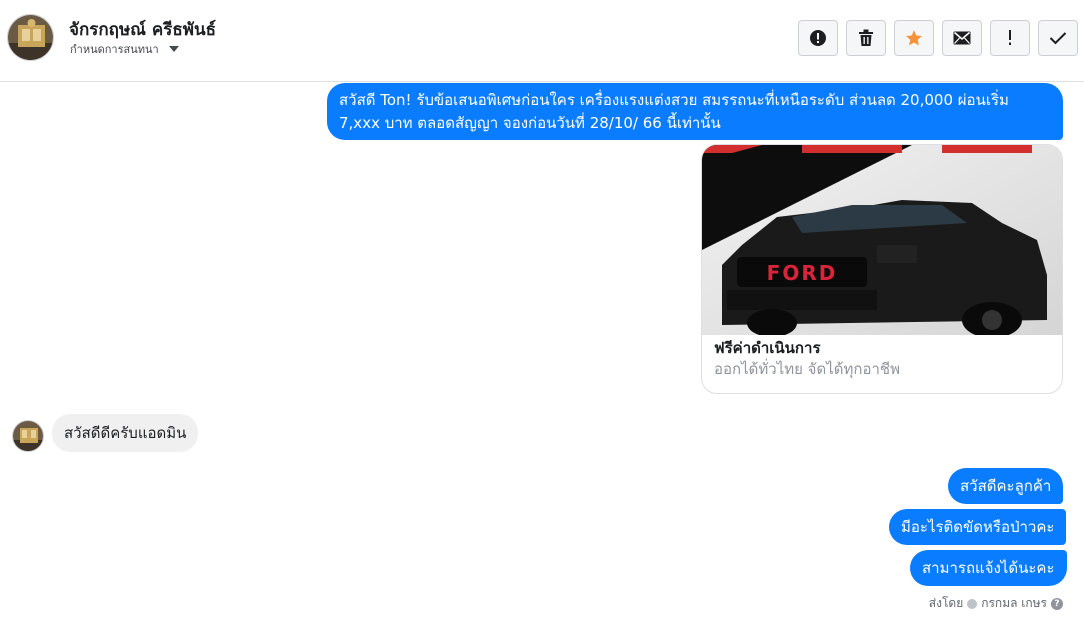 This screenshot has height=625, width=1084. I want to click on contact-avatar, so click(30, 37).